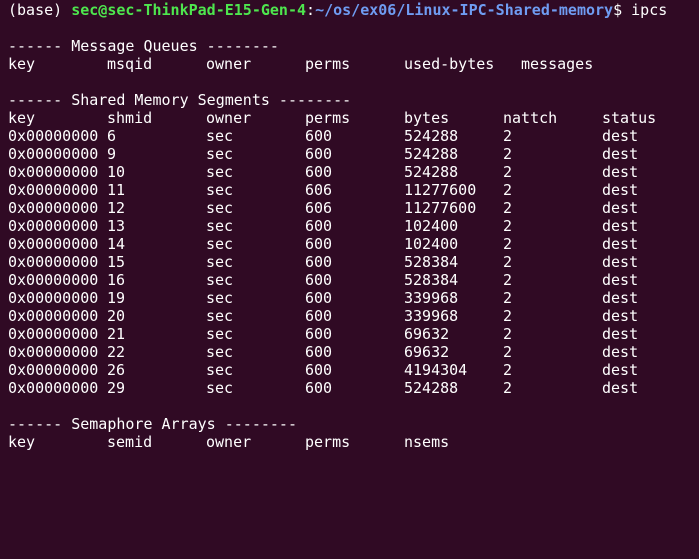 The height and width of the screenshot is (559, 699). Describe the element at coordinates (353, 208) in the screenshot. I see `table-row: 0x00000000 12 sec 606 11277600 2 dest` at that location.